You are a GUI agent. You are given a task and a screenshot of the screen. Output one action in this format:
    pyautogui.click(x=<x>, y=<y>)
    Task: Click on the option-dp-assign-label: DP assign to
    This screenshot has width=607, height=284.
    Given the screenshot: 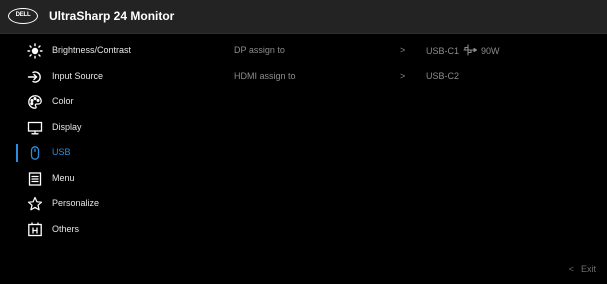 What is the action you would take?
    pyautogui.click(x=259, y=50)
    